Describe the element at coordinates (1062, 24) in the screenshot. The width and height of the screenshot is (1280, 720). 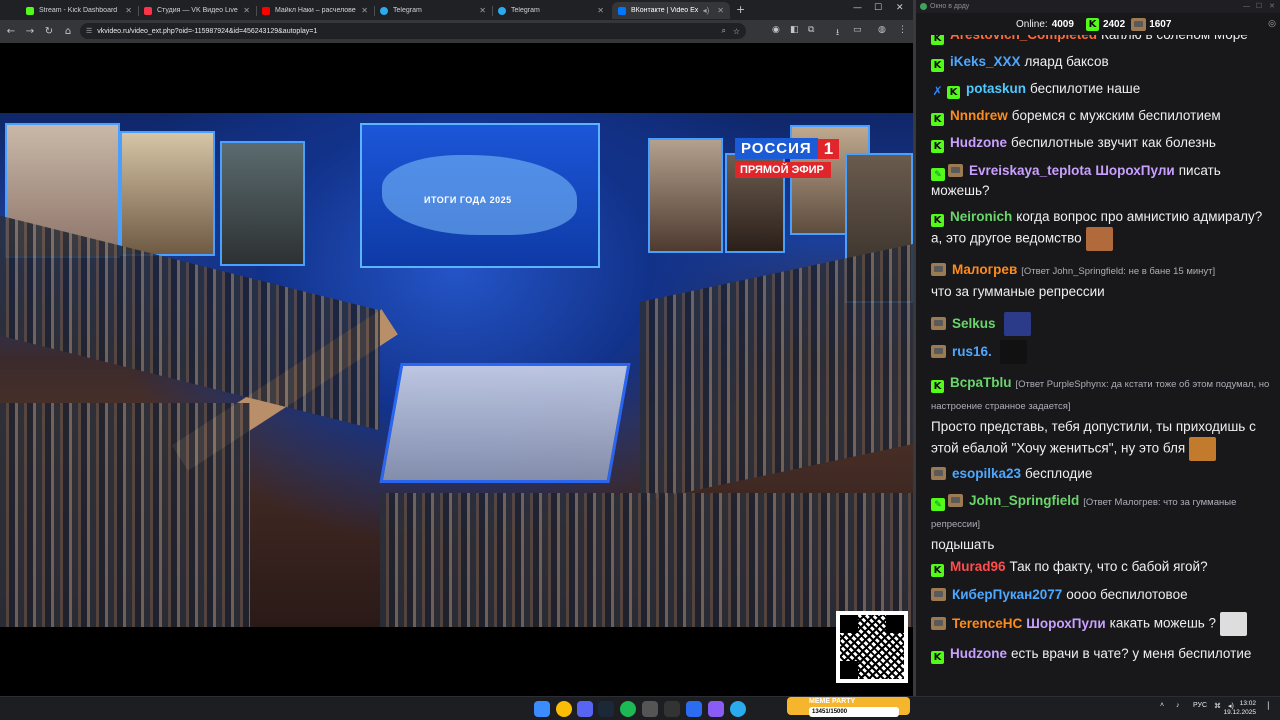
I see `online-count: 4009` at that location.